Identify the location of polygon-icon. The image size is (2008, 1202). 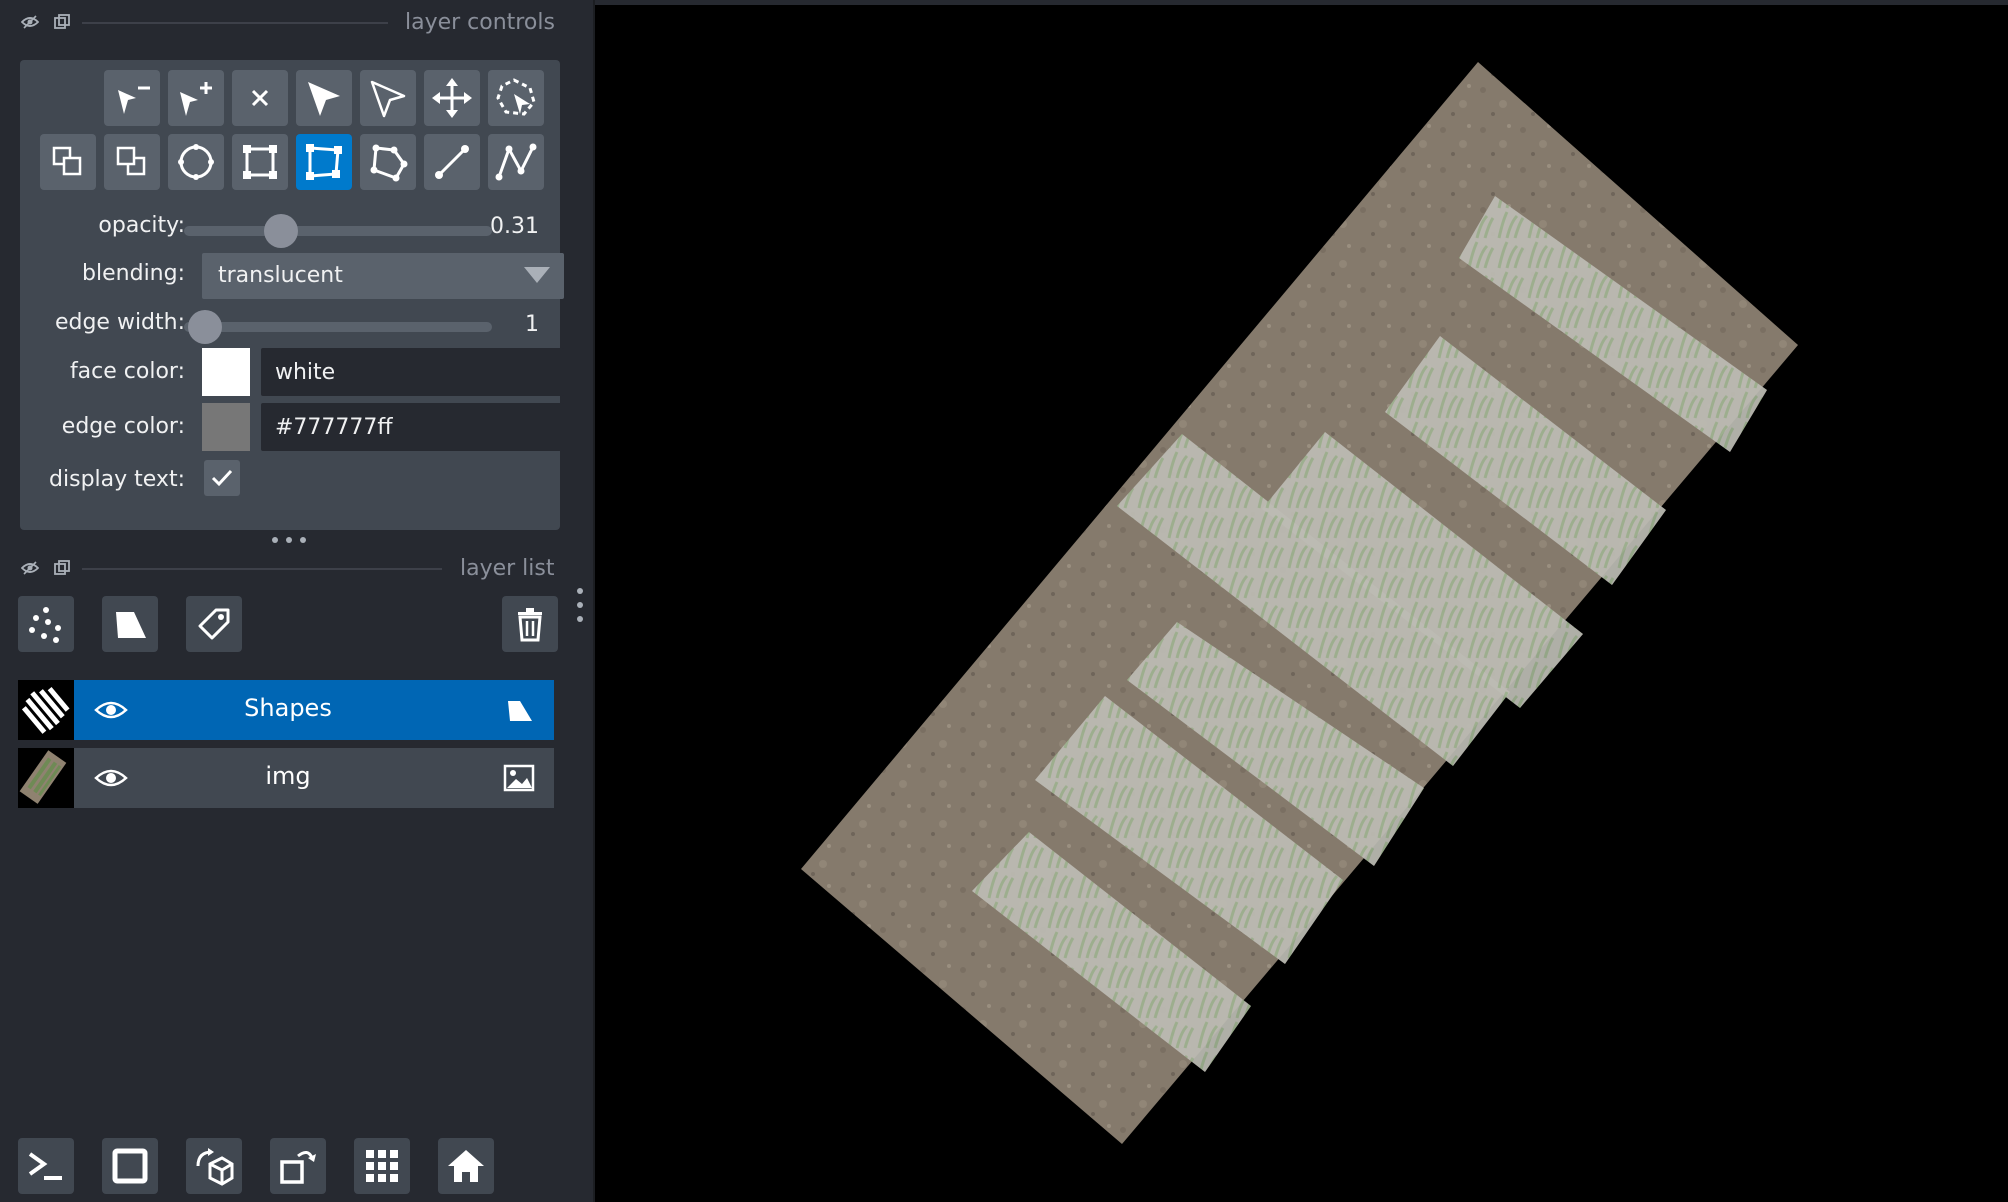
(389, 163).